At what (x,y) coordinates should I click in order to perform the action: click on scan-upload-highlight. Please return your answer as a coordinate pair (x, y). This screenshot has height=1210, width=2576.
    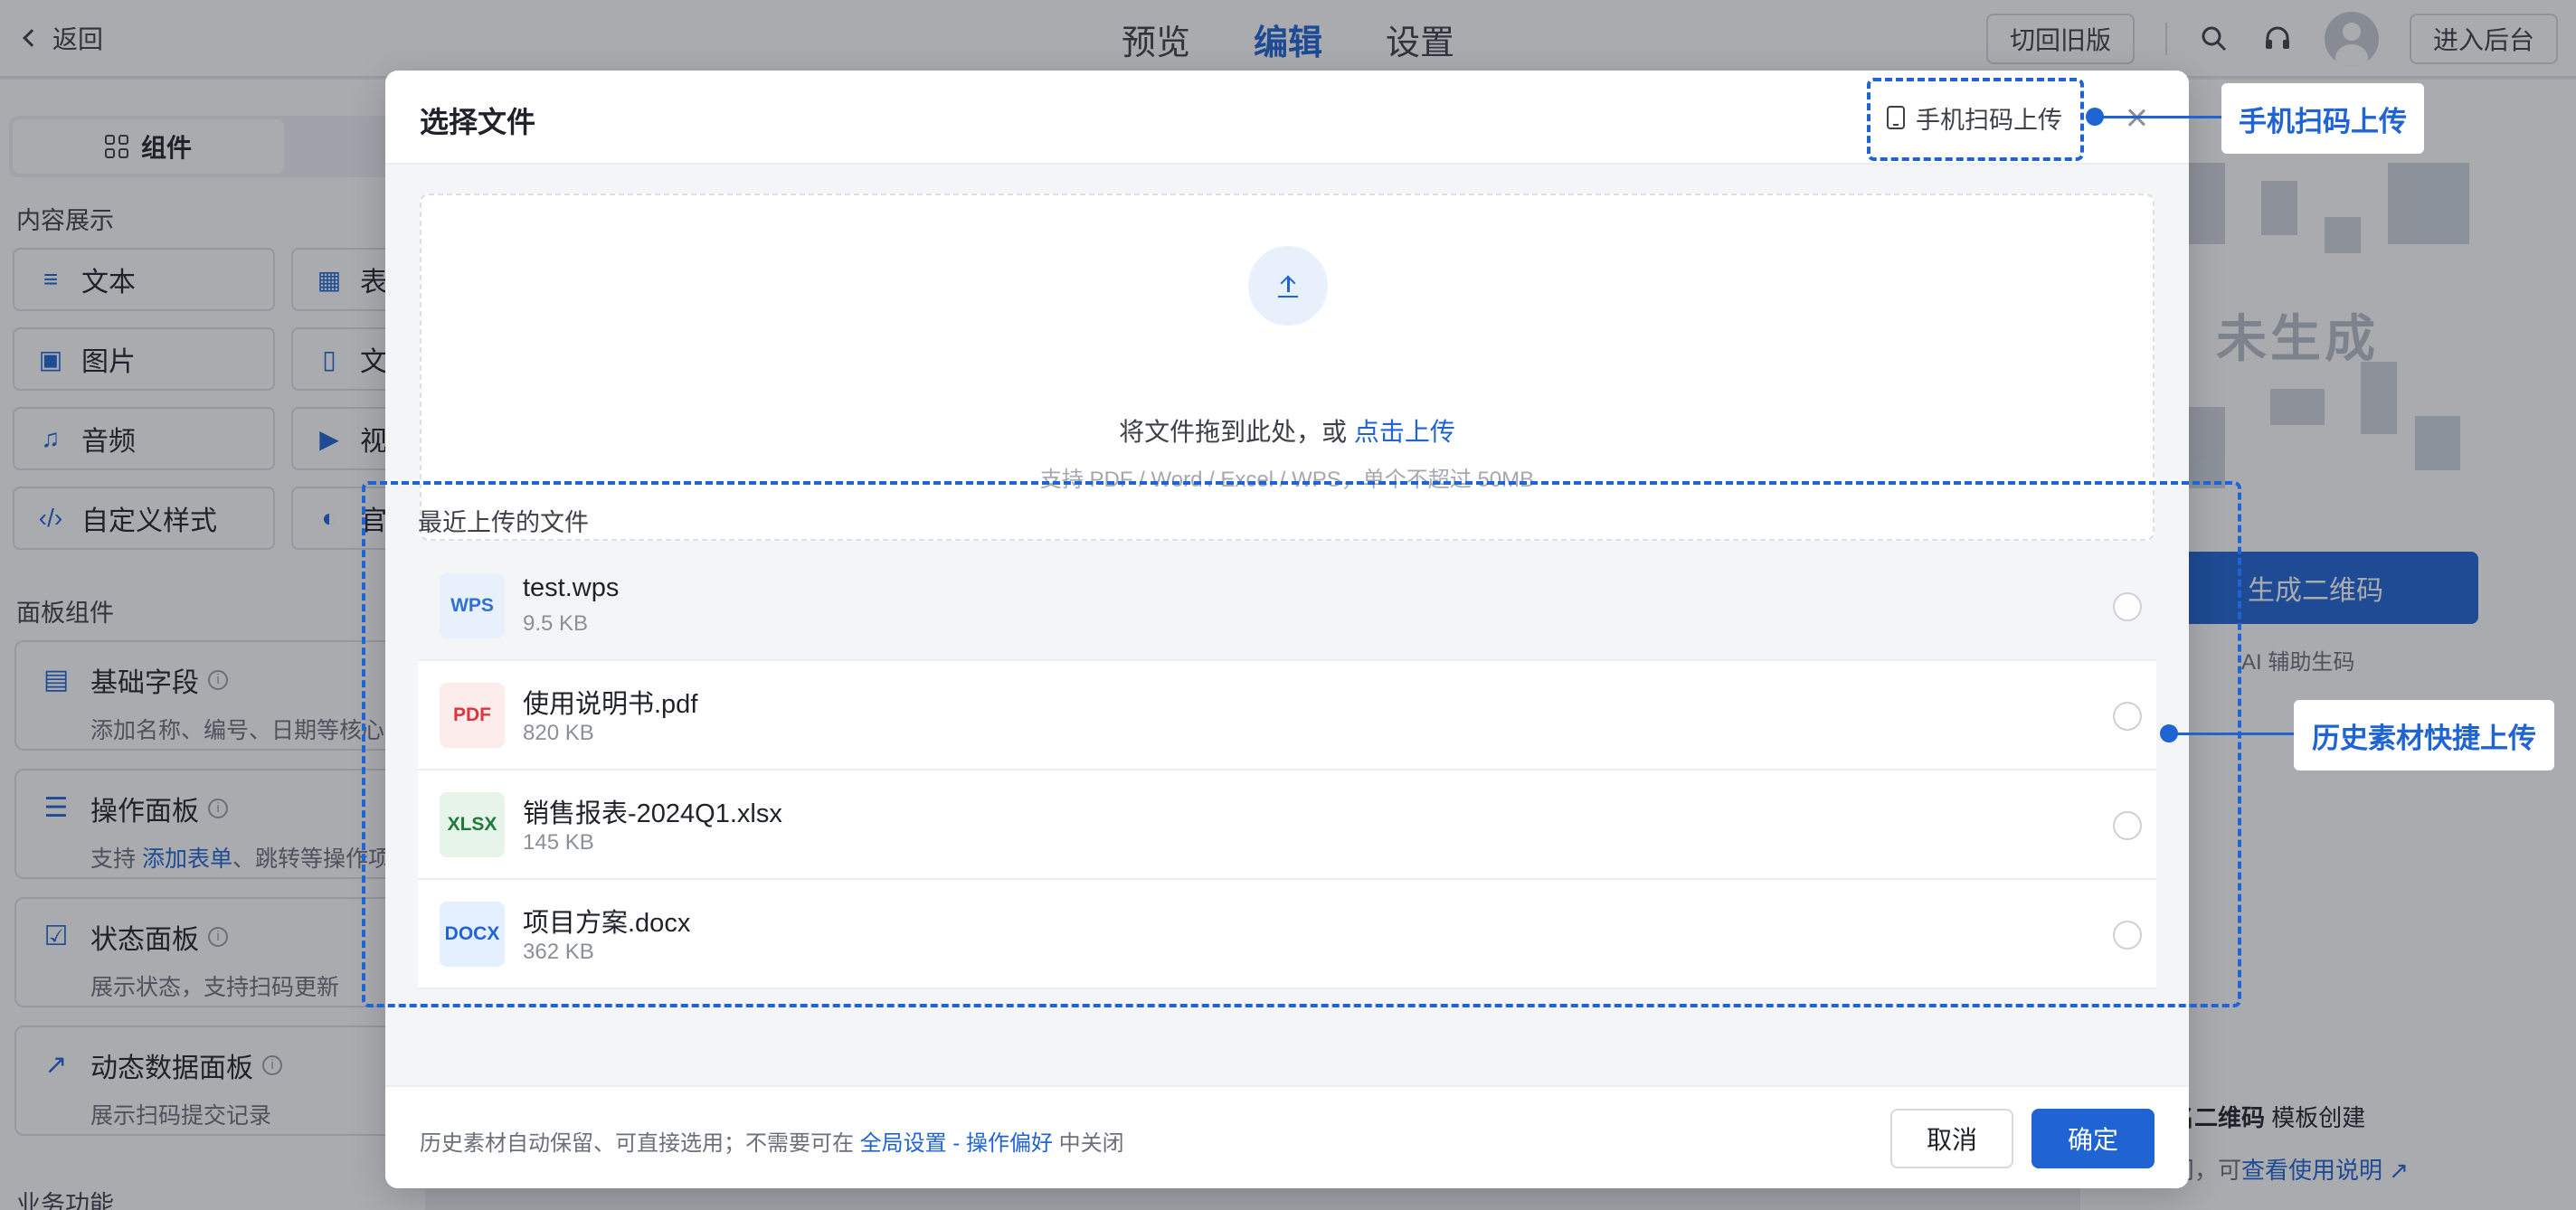
    Looking at the image, I should click on (1975, 119).